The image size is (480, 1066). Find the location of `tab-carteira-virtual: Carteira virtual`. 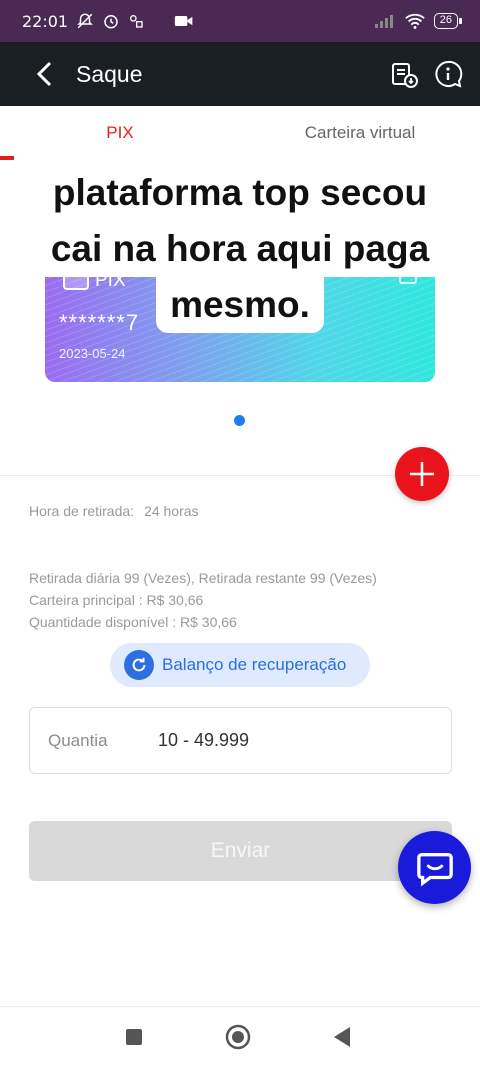

tab-carteira-virtual: Carteira virtual is located at coordinates (360, 133).